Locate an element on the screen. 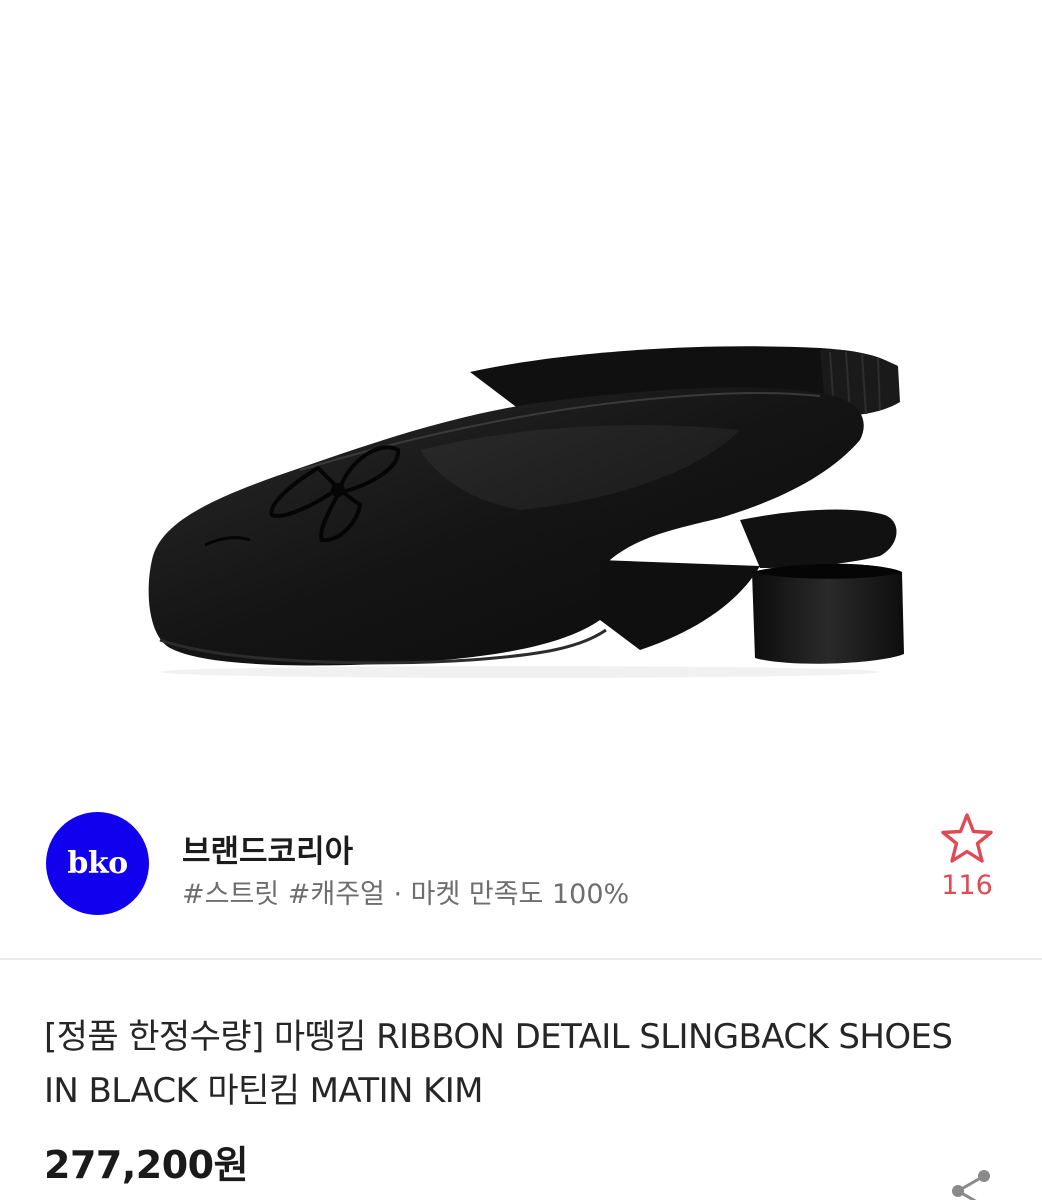 The image size is (1042, 1200). star-outline-icon is located at coordinates (967, 838).